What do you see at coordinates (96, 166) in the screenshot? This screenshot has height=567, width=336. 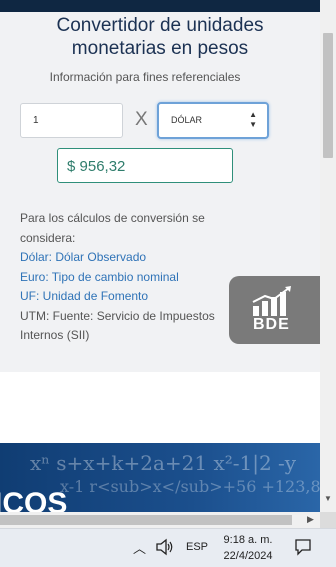 I see `result-value: $ 956,32` at bounding box center [96, 166].